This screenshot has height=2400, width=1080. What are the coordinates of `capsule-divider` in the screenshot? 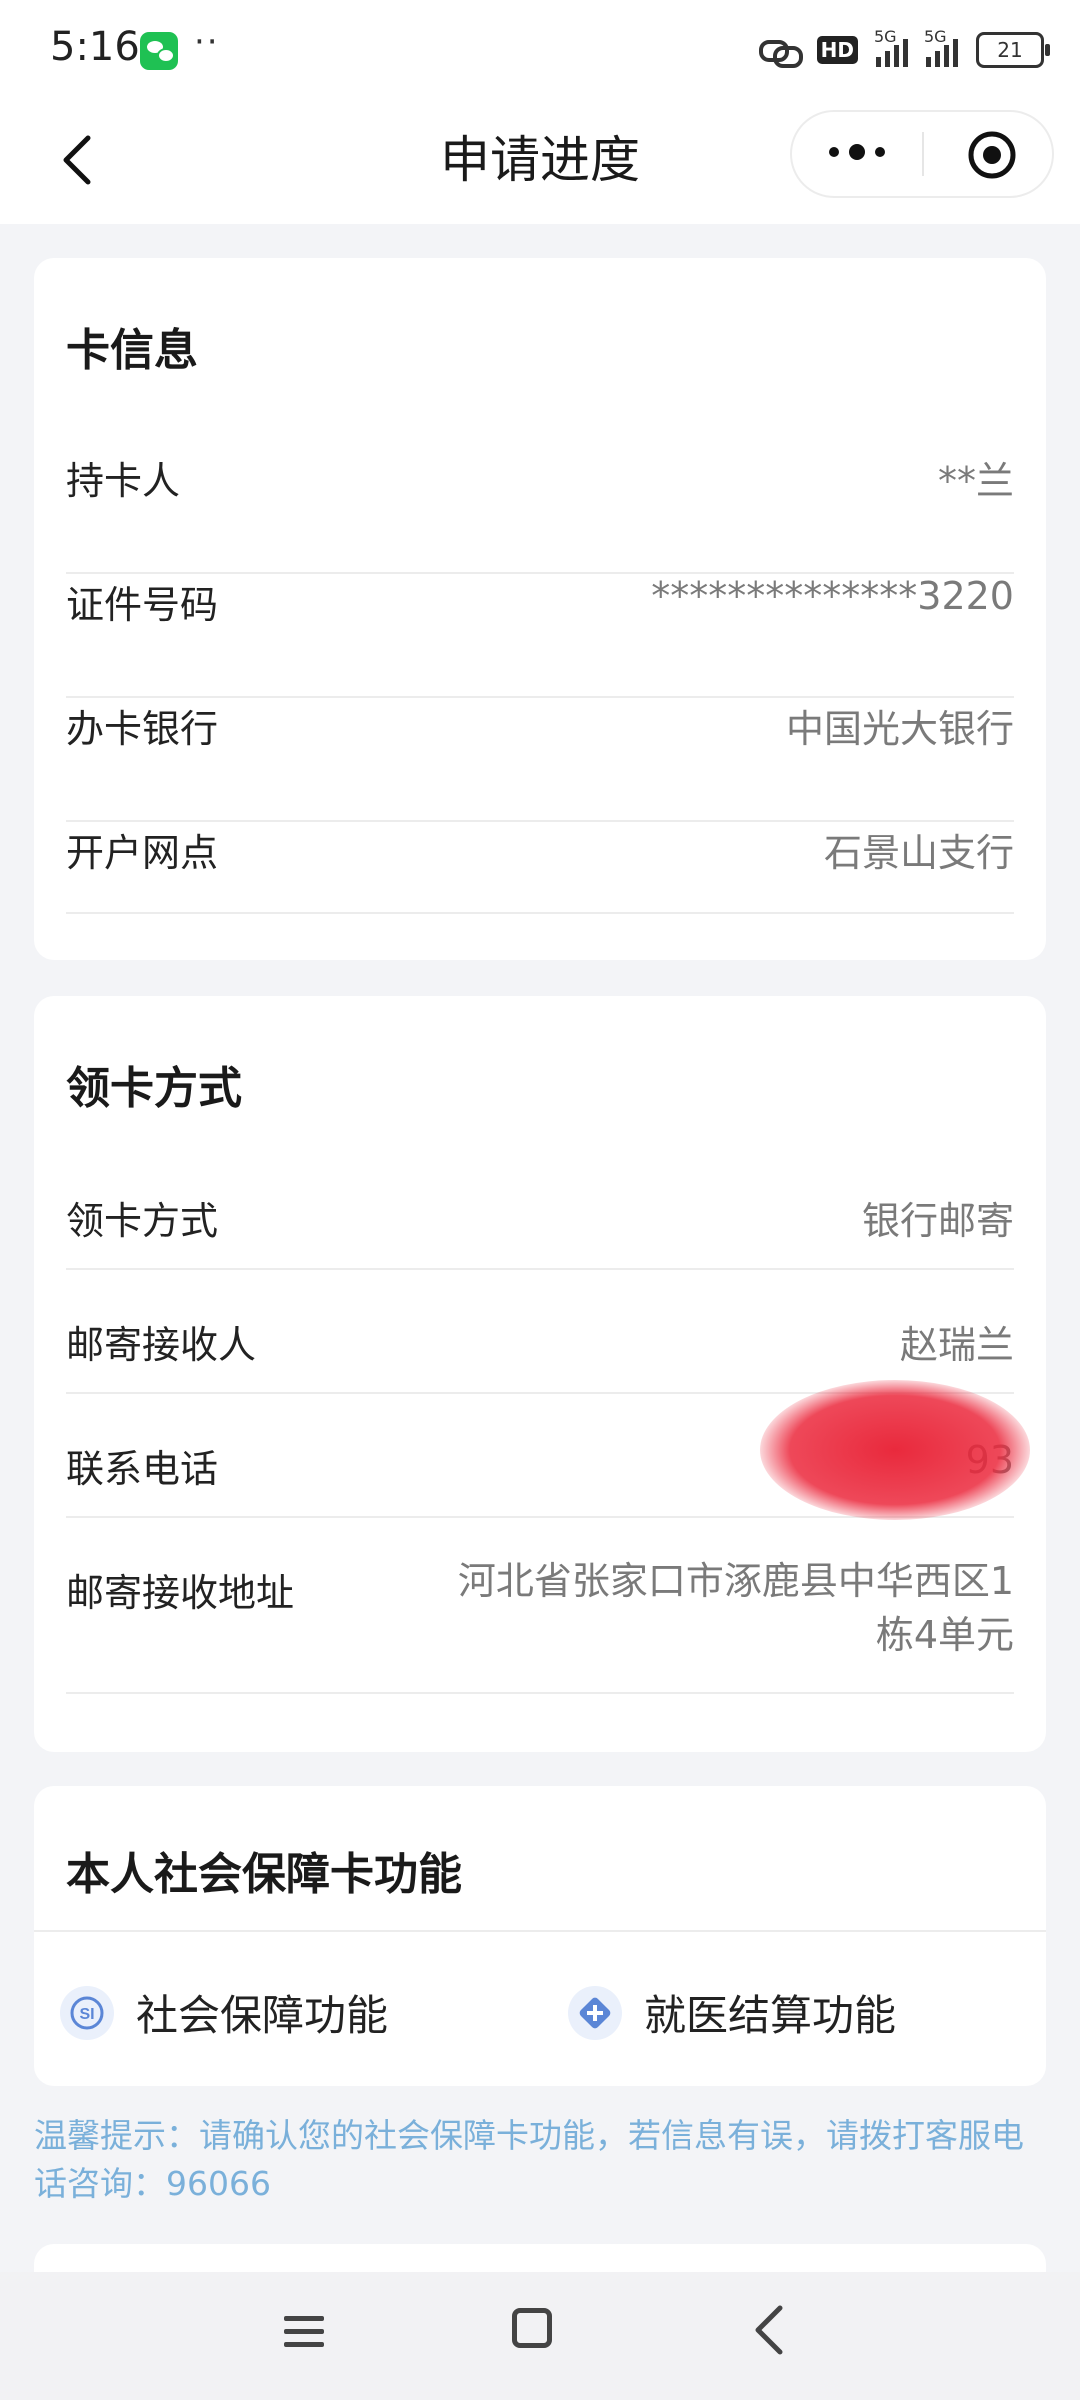 It's located at (923, 154).